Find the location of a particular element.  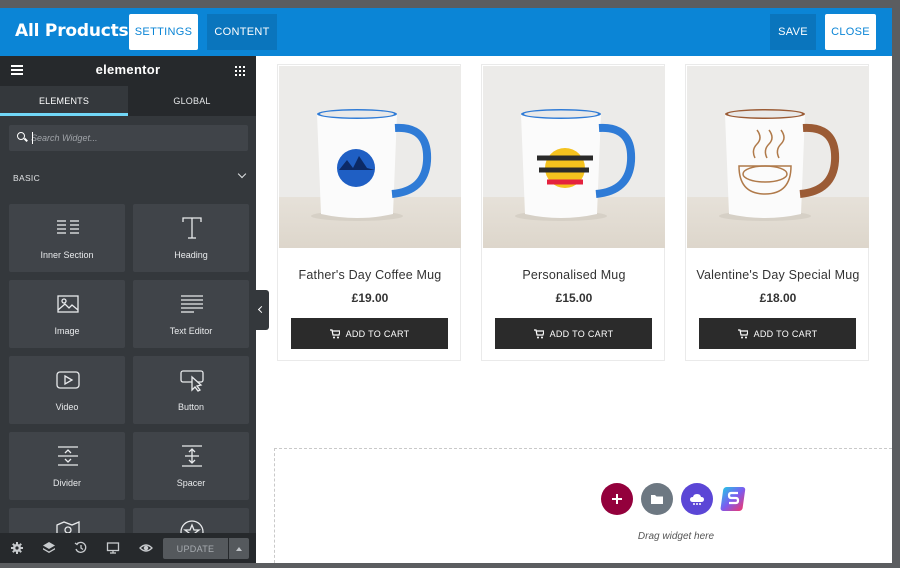

update-options-button is located at coordinates (239, 548).